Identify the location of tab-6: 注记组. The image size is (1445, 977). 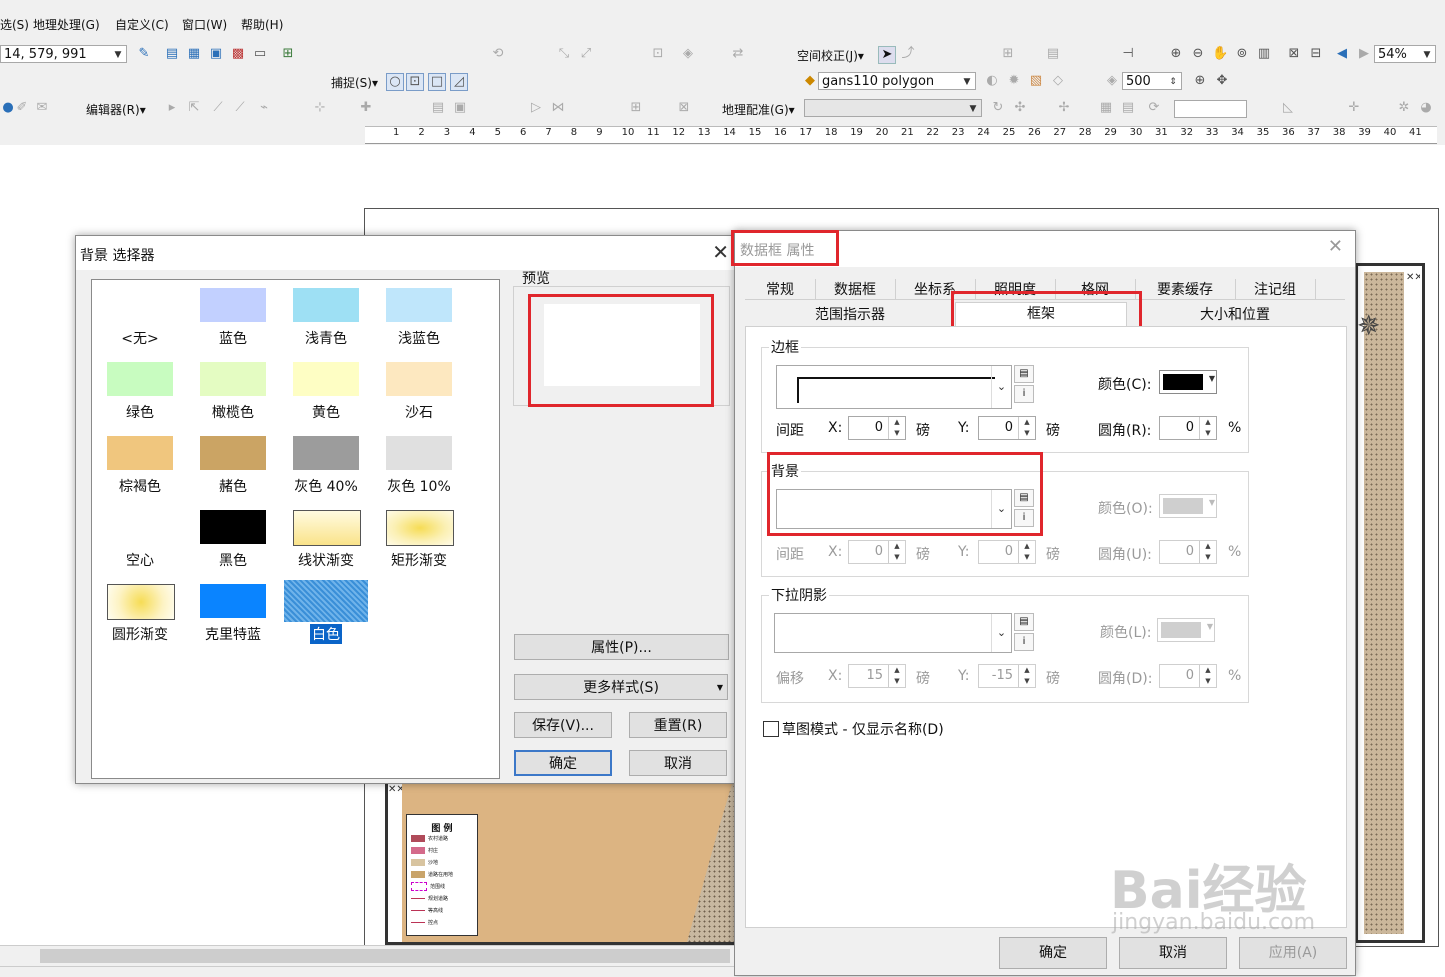
(1275, 289).